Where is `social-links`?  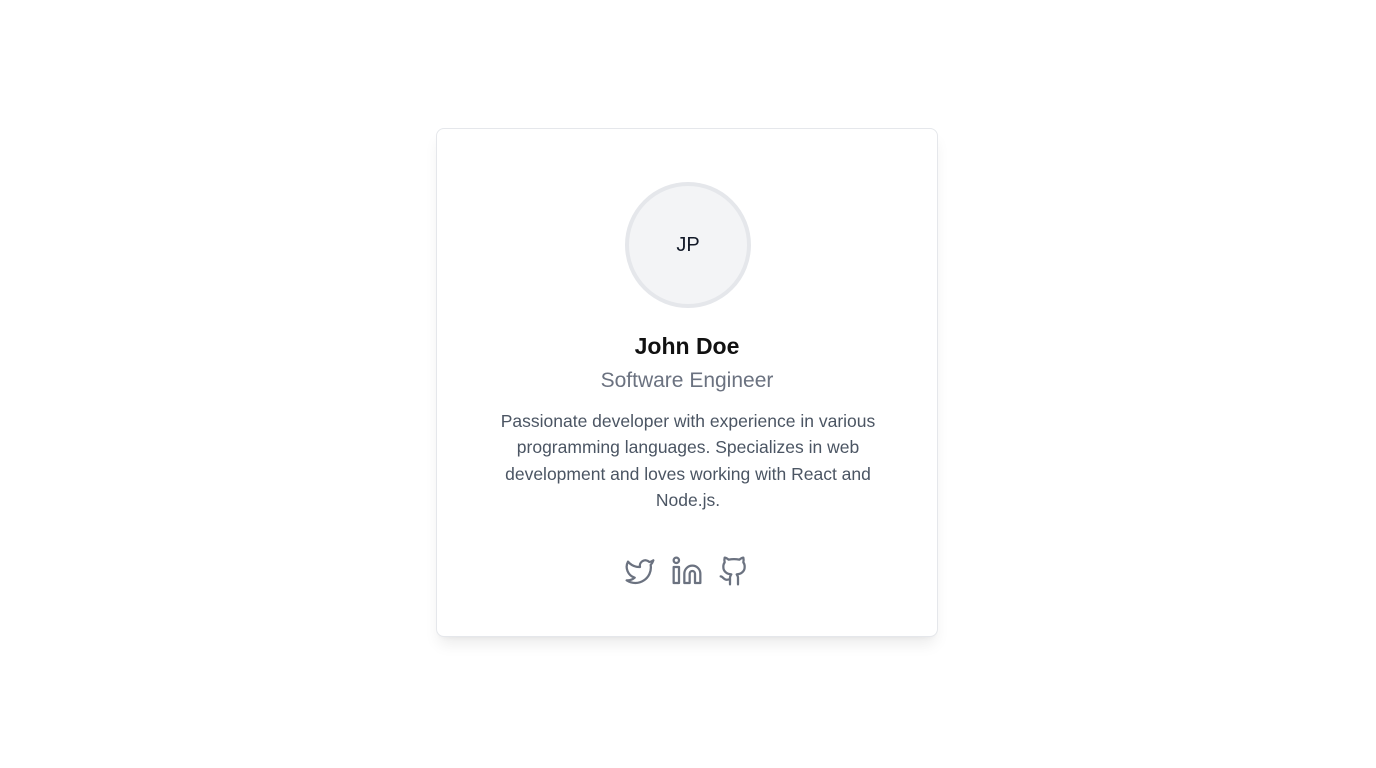 social-links is located at coordinates (687, 571).